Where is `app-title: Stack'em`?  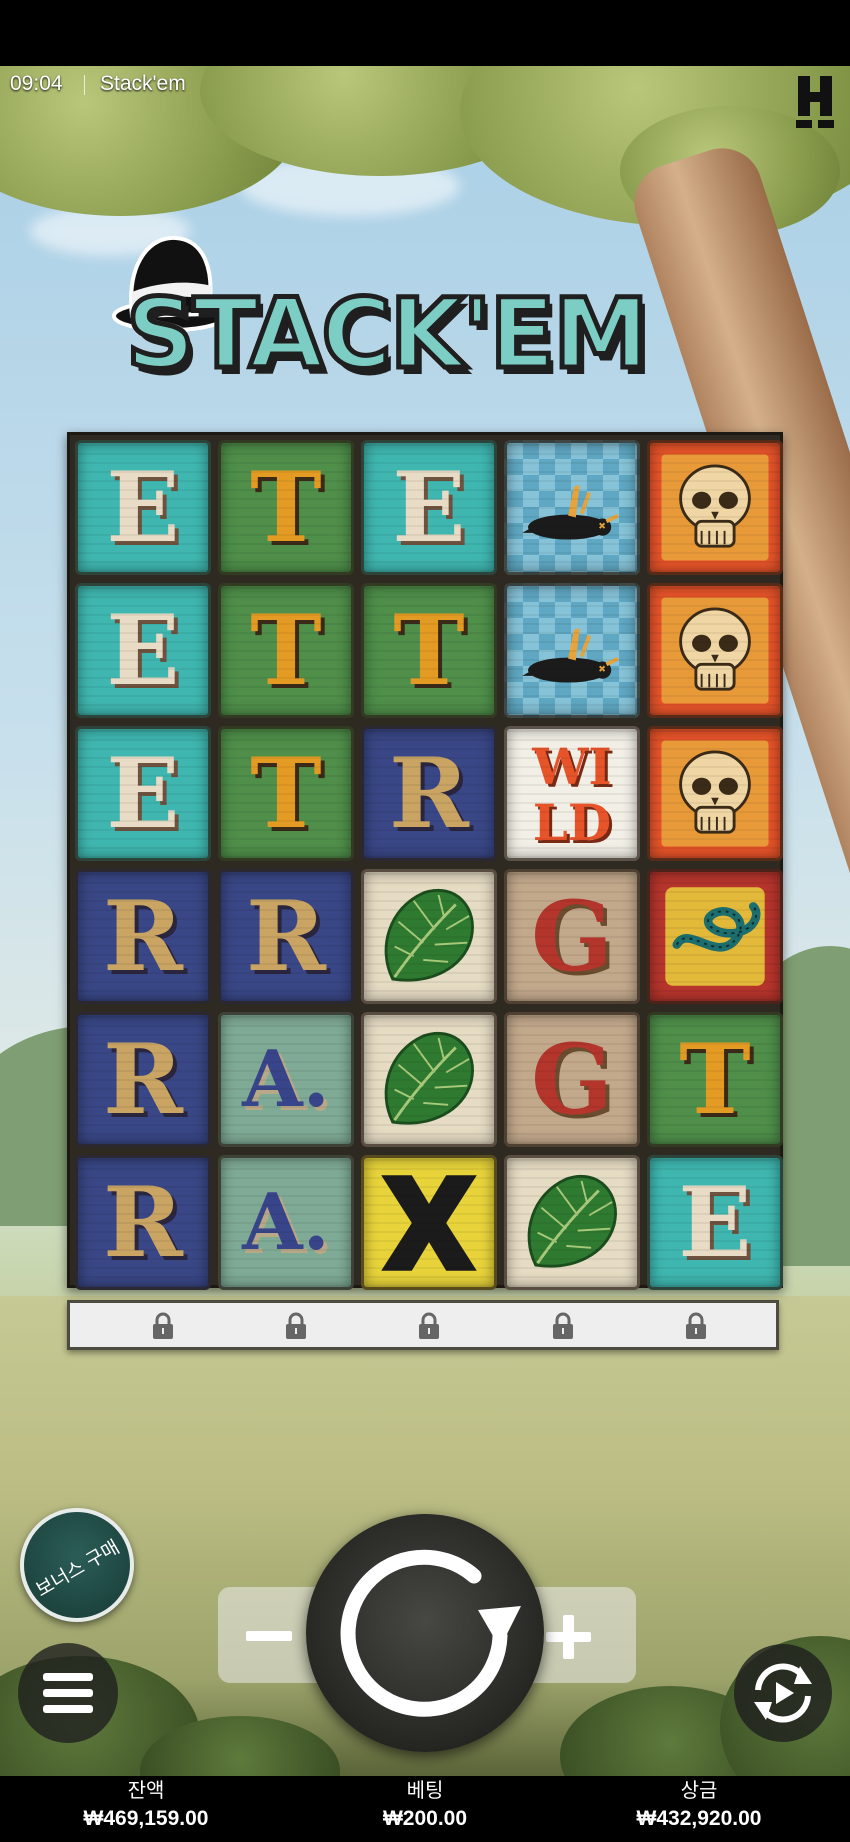 app-title: Stack'em is located at coordinates (143, 83).